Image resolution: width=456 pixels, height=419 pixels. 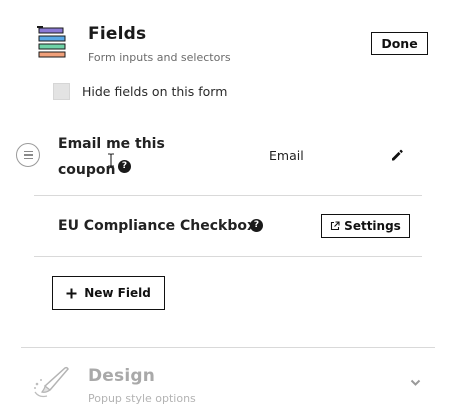 I want to click on new-field-button: New Field, so click(x=108, y=293).